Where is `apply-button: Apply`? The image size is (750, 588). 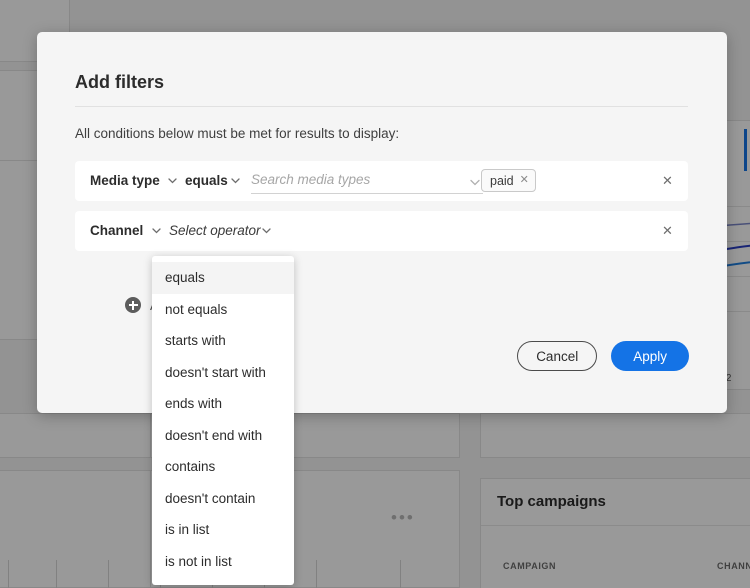 apply-button: Apply is located at coordinates (650, 356).